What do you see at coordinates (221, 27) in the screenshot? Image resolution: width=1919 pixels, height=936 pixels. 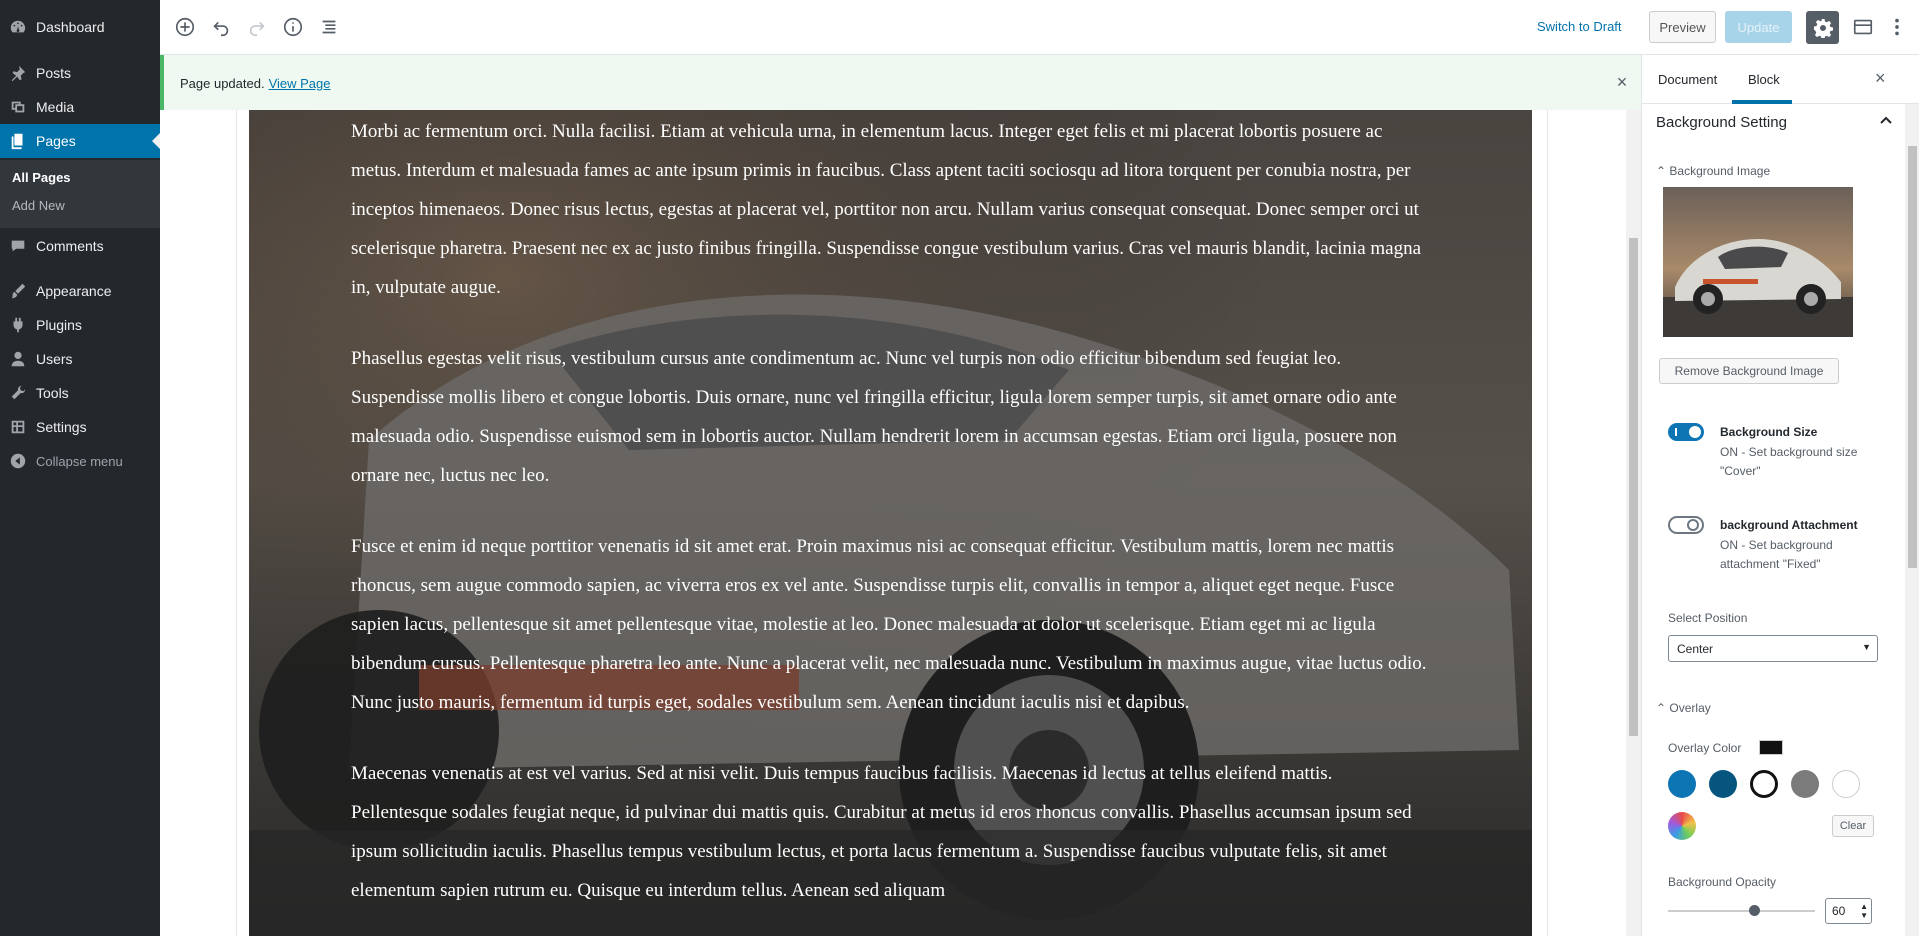 I see `undo-icon` at bounding box center [221, 27].